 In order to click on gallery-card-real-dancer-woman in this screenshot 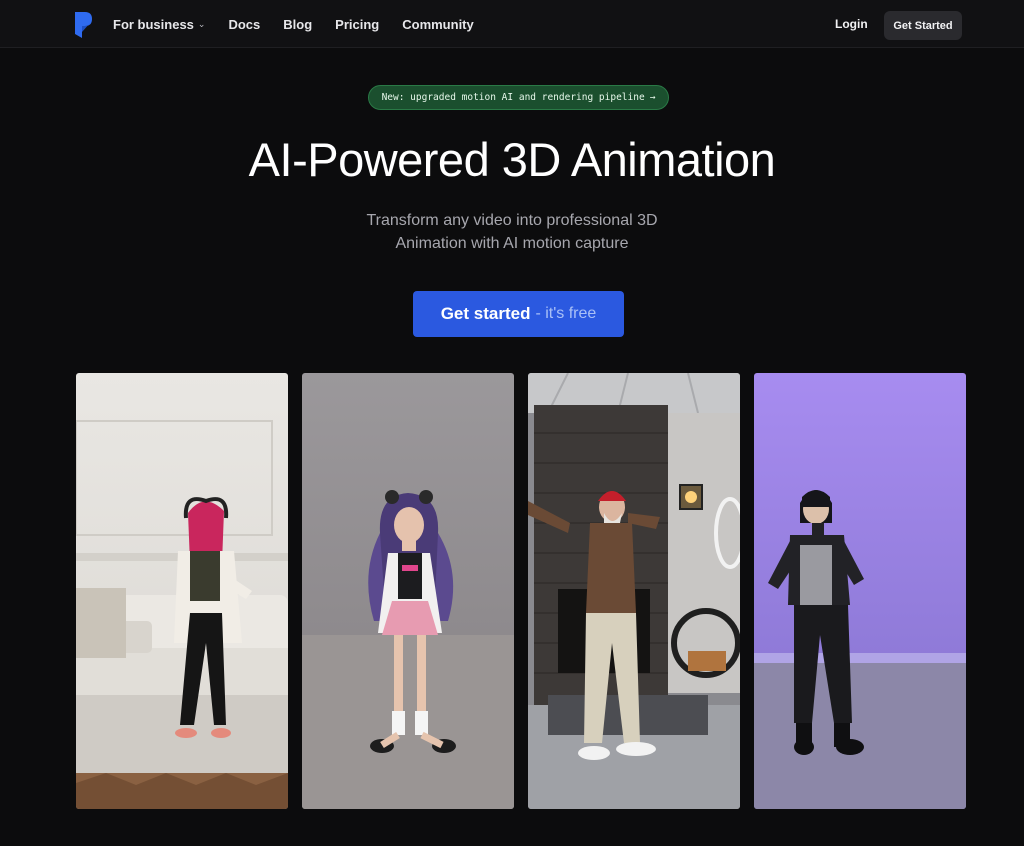, I will do `click(182, 591)`.